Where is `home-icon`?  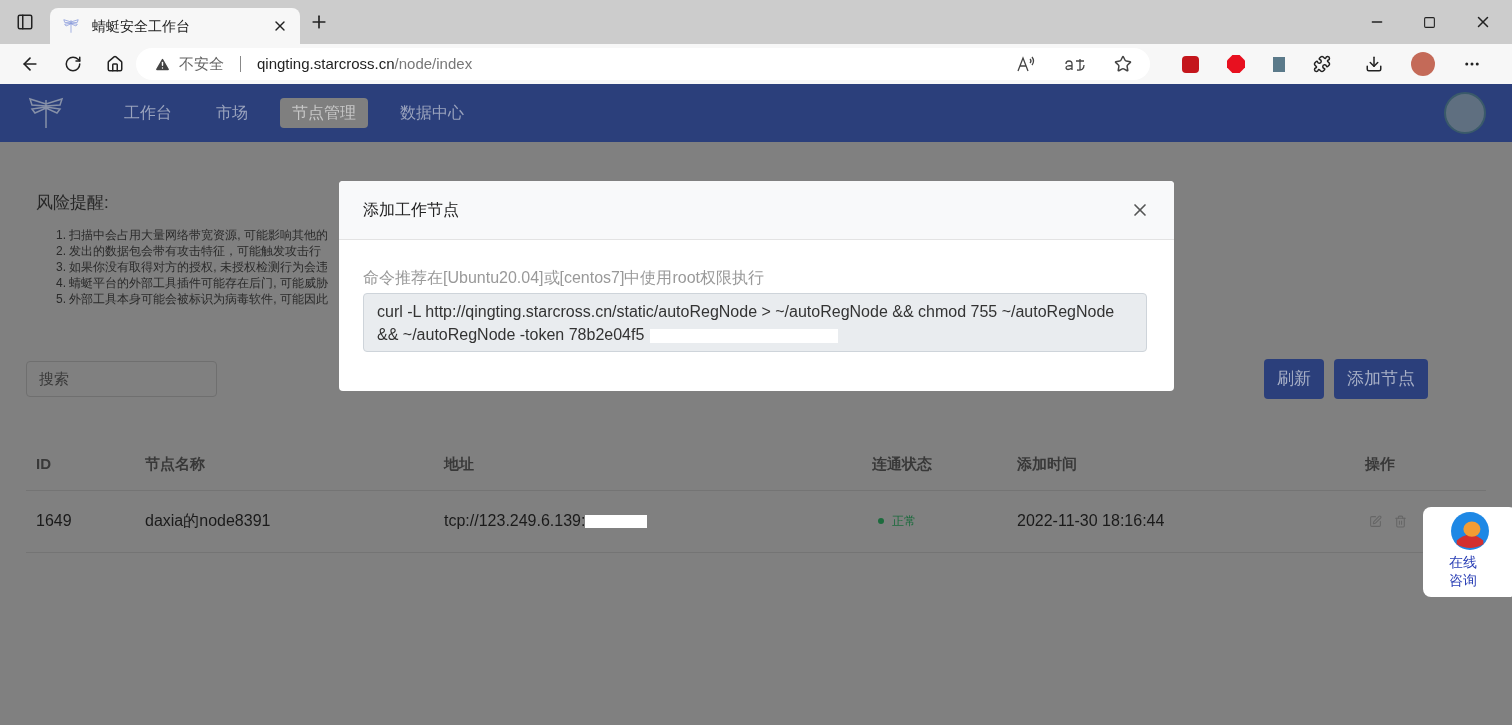
home-icon is located at coordinates (115, 64).